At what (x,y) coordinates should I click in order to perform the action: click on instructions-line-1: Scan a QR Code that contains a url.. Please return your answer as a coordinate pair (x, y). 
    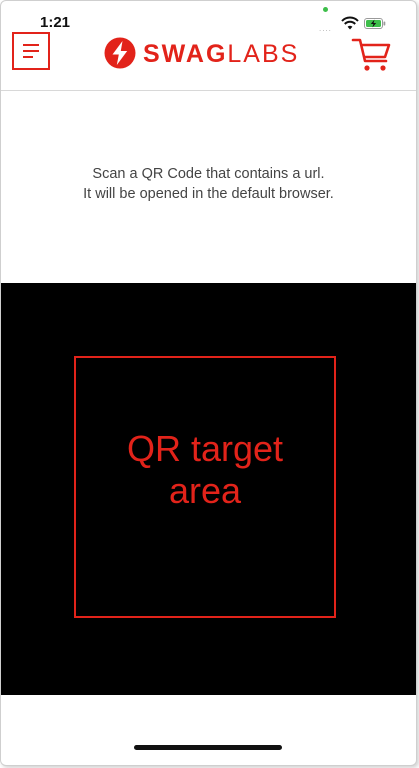
    Looking at the image, I should click on (208, 174).